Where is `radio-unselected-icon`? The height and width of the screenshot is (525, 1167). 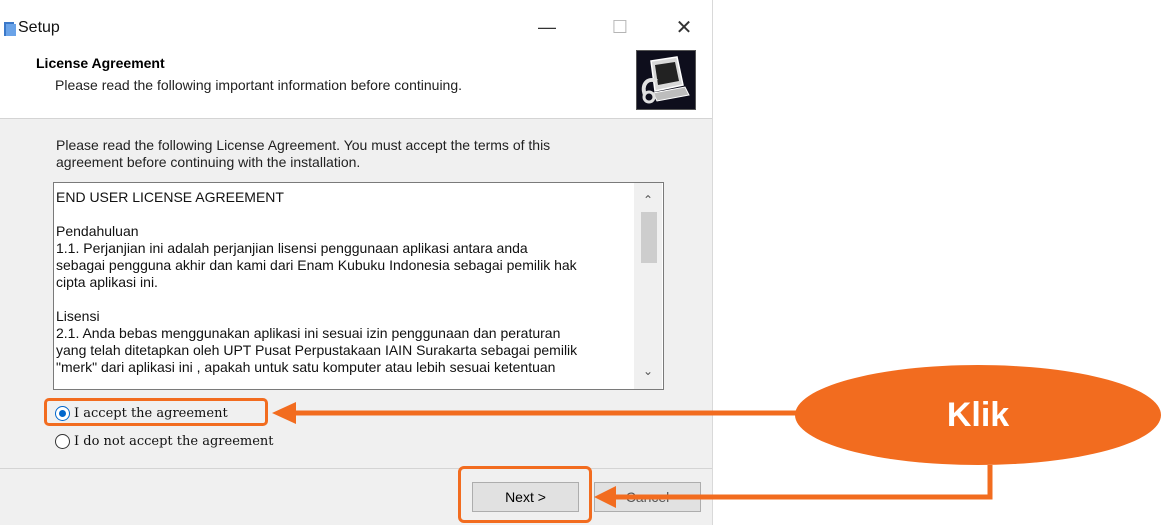 radio-unselected-icon is located at coordinates (62, 441).